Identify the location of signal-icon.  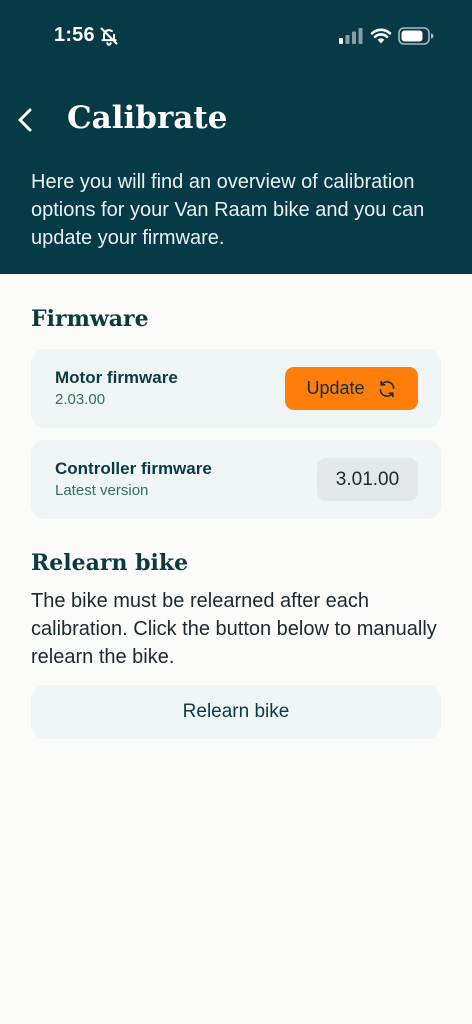
(351, 36).